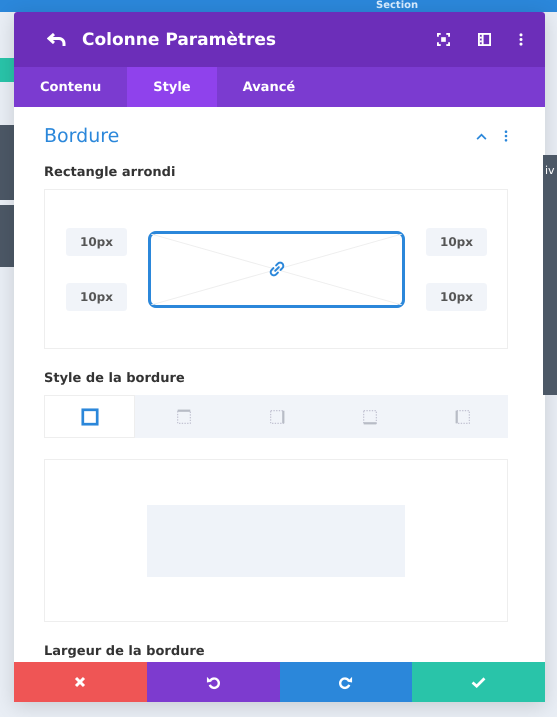  Describe the element at coordinates (180, 40) in the screenshot. I see `window-title: Colonne Paramètres` at that location.